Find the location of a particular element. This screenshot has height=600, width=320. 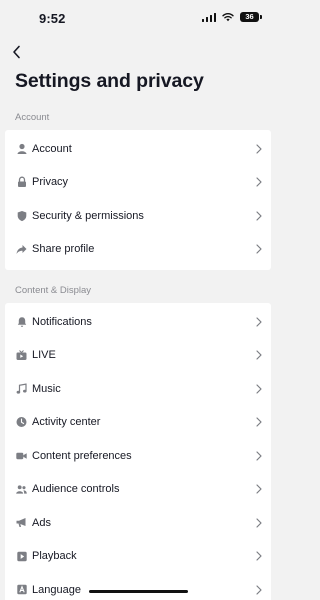

chevron-left-icon is located at coordinates (16, 52).